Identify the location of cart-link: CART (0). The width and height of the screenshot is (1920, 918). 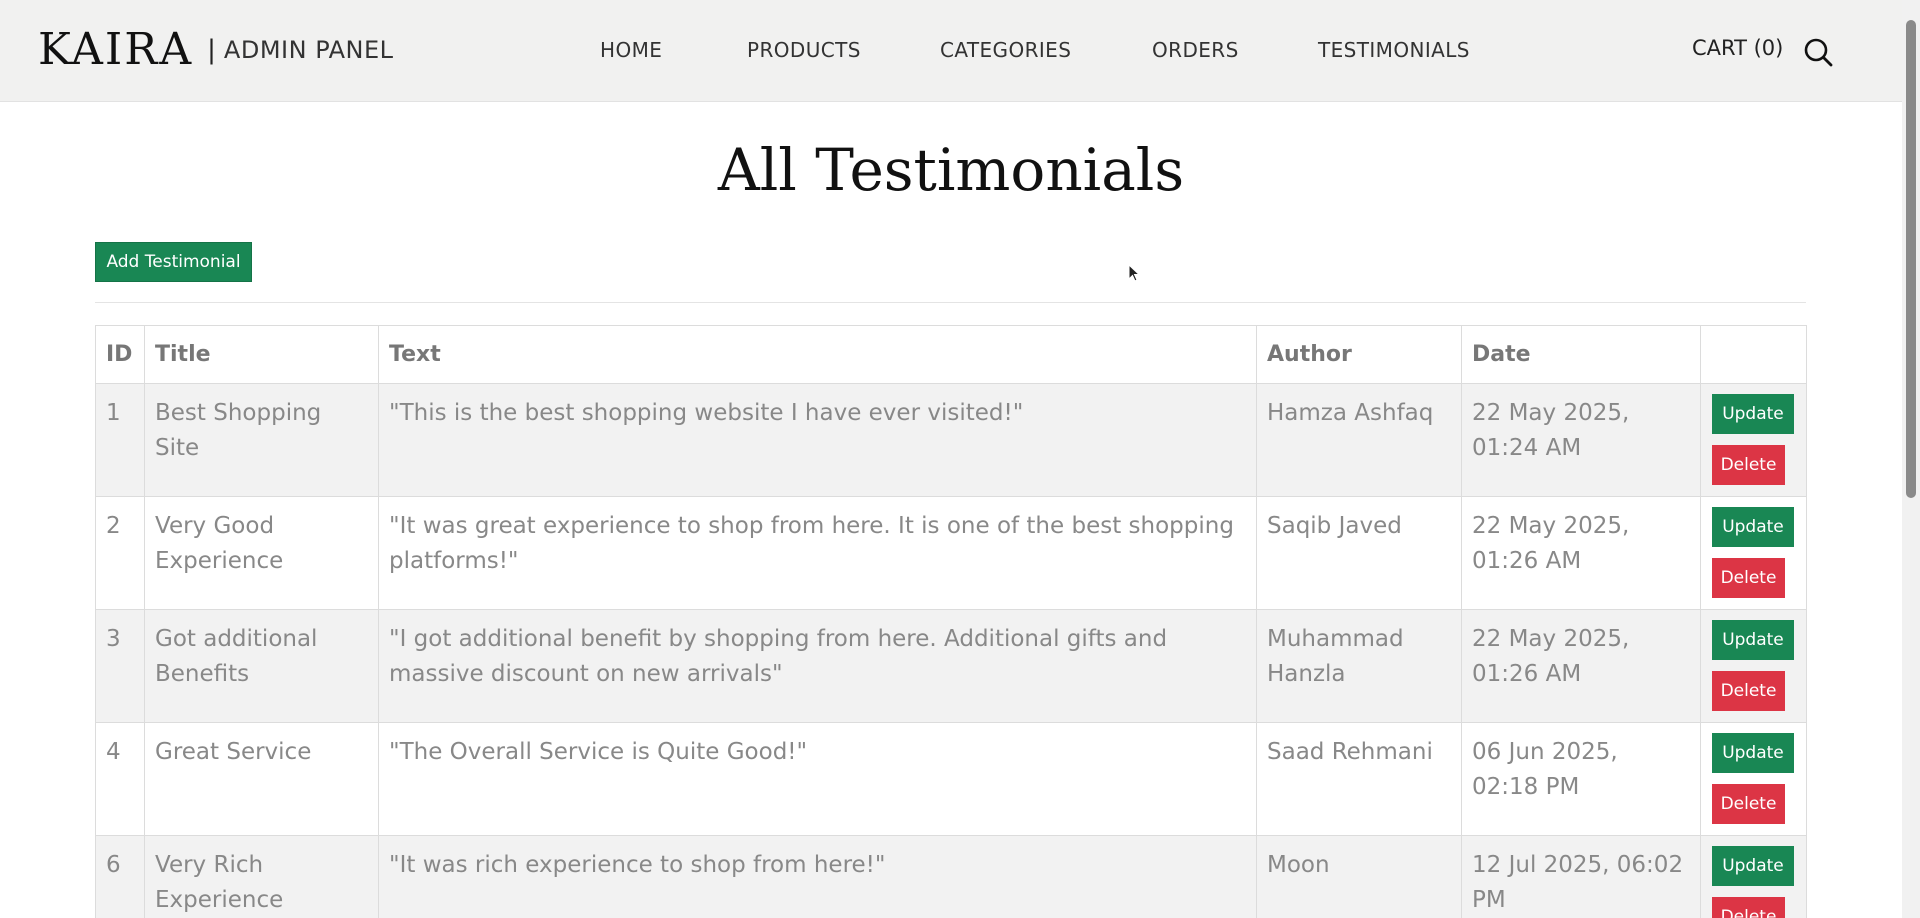
(1737, 48).